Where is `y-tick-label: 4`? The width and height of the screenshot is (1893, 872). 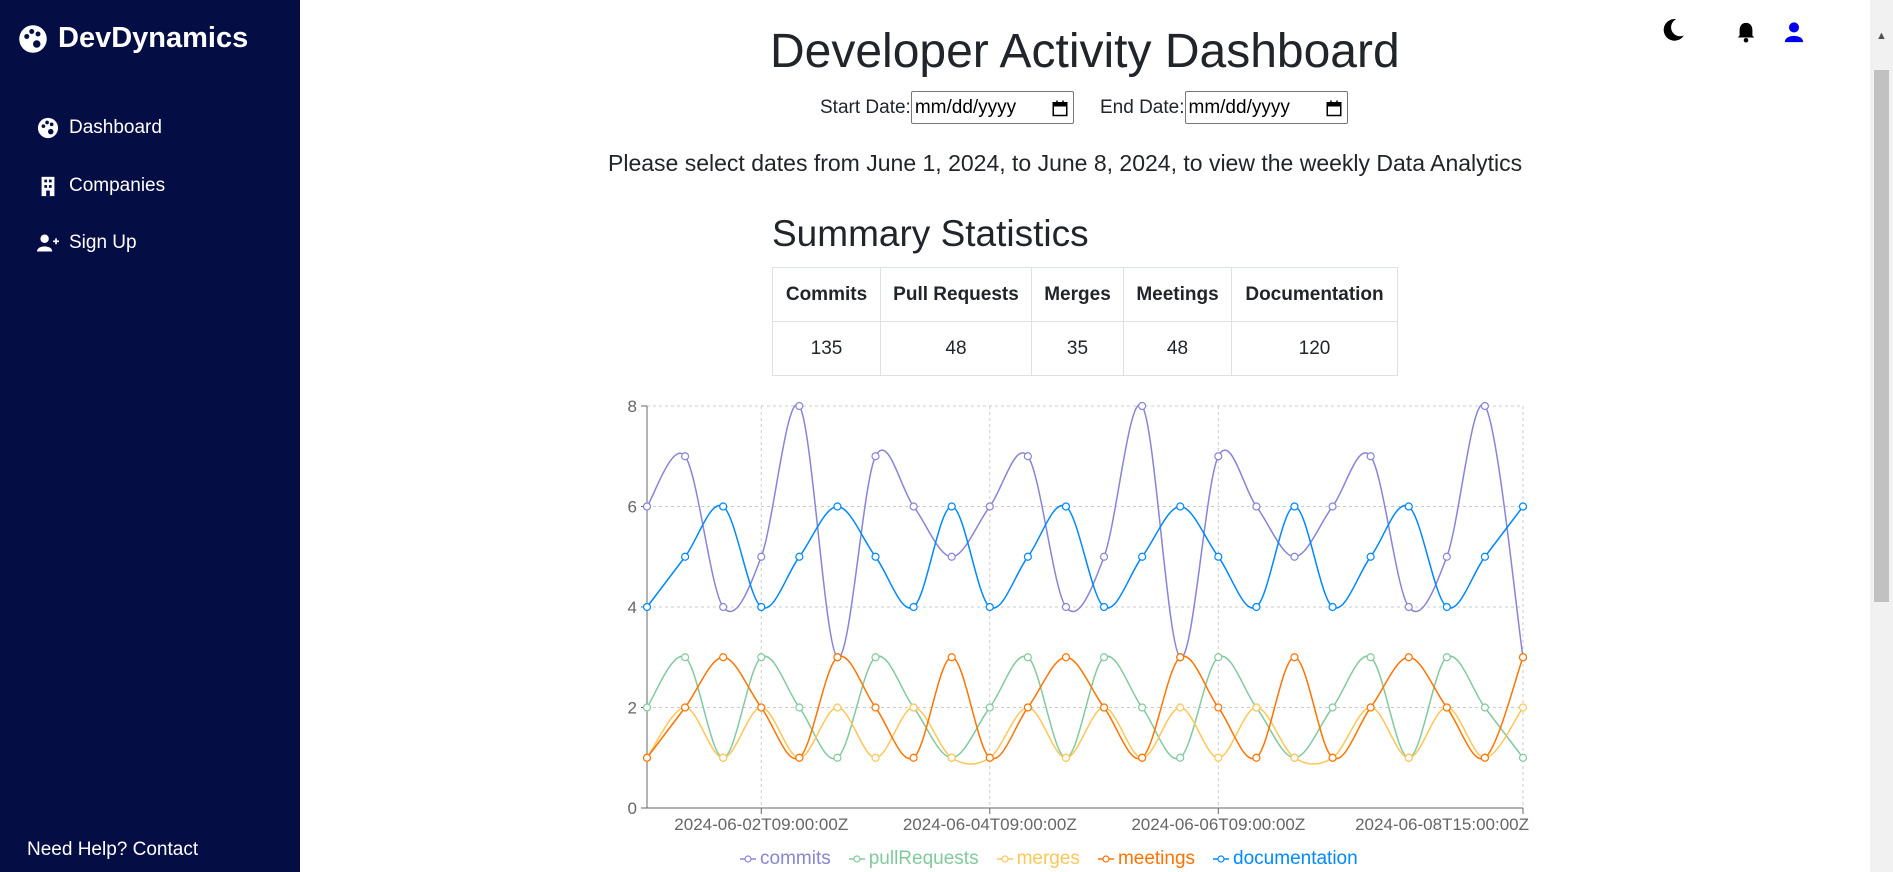 y-tick-label: 4 is located at coordinates (632, 607).